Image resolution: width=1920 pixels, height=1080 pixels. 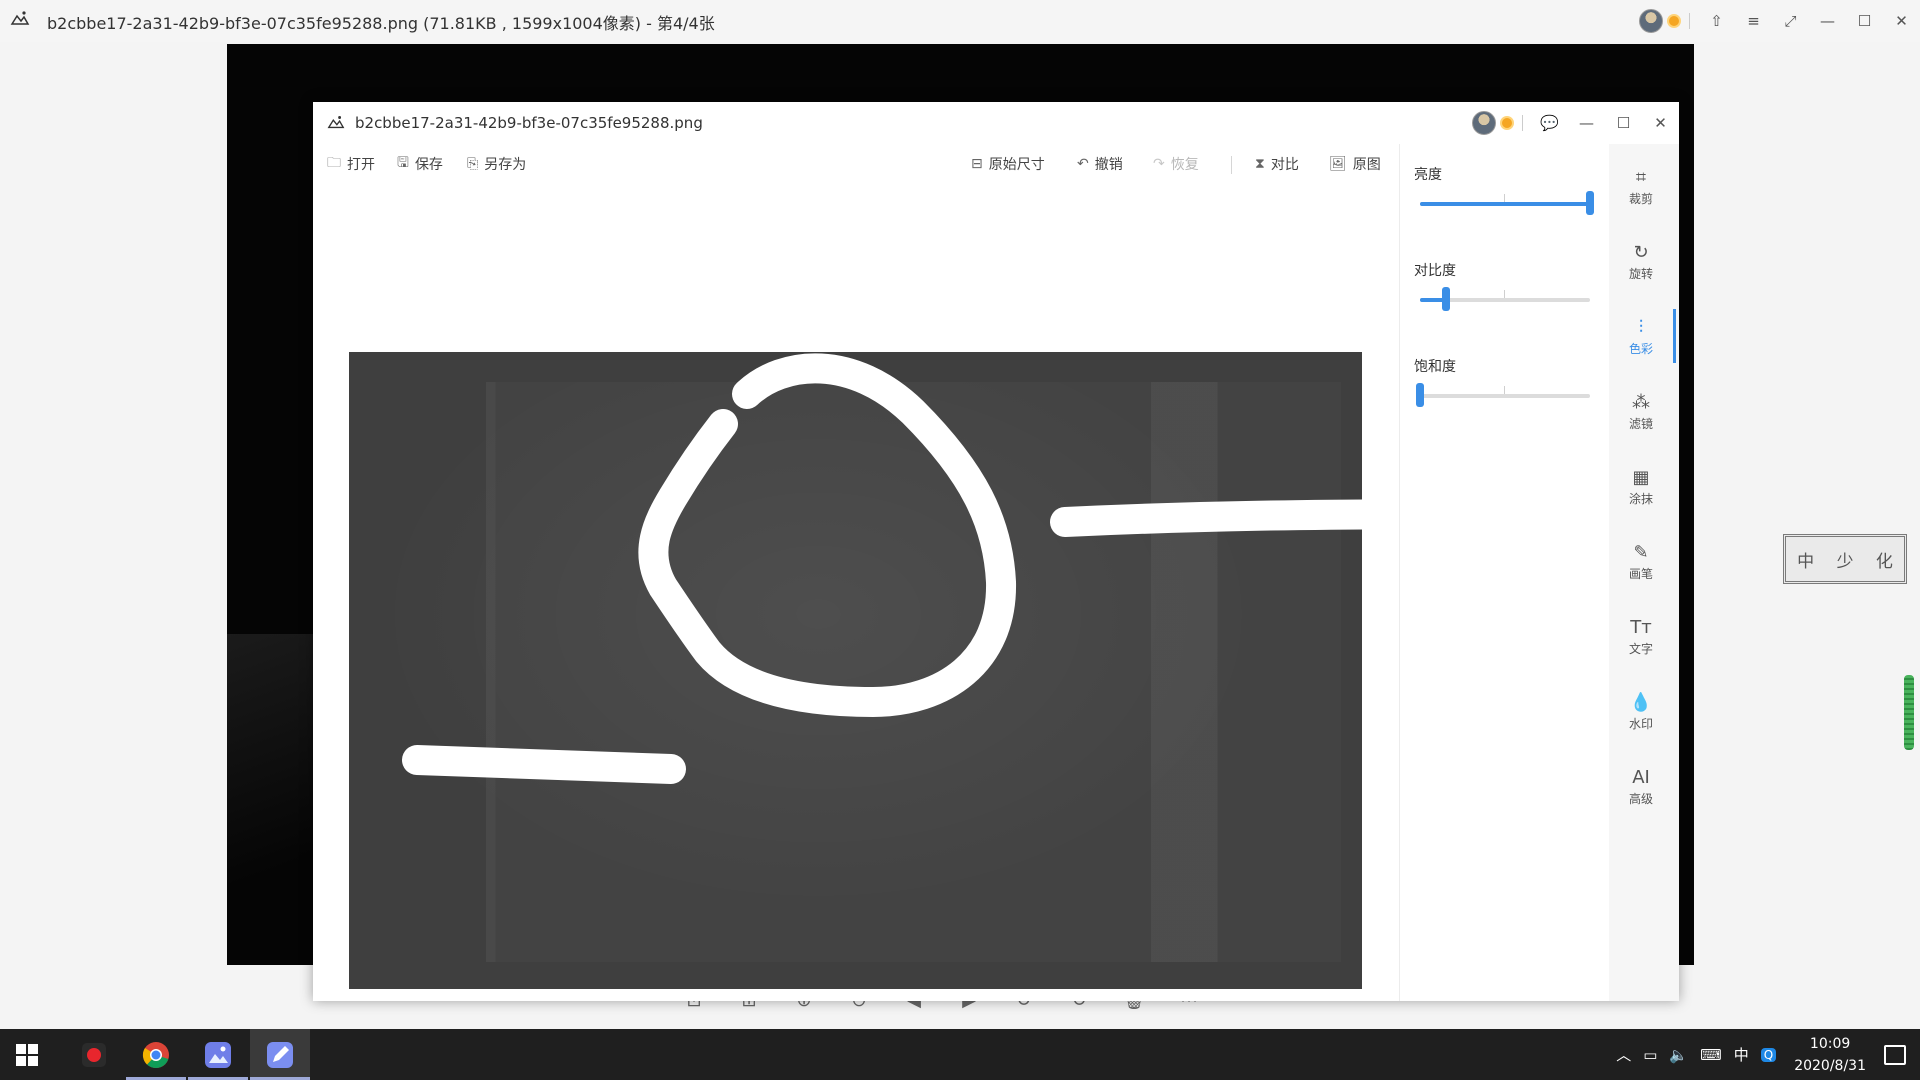 I want to click on save-button: 🖫 保存, so click(x=420, y=164).